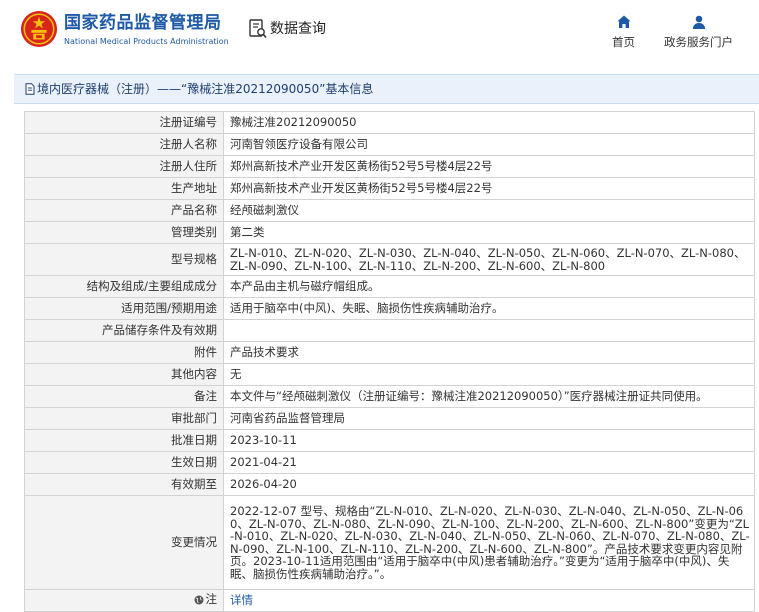 The width and height of the screenshot is (759, 612). I want to click on table-row: 产品名称 经颅磁刺激仪, so click(389, 210).